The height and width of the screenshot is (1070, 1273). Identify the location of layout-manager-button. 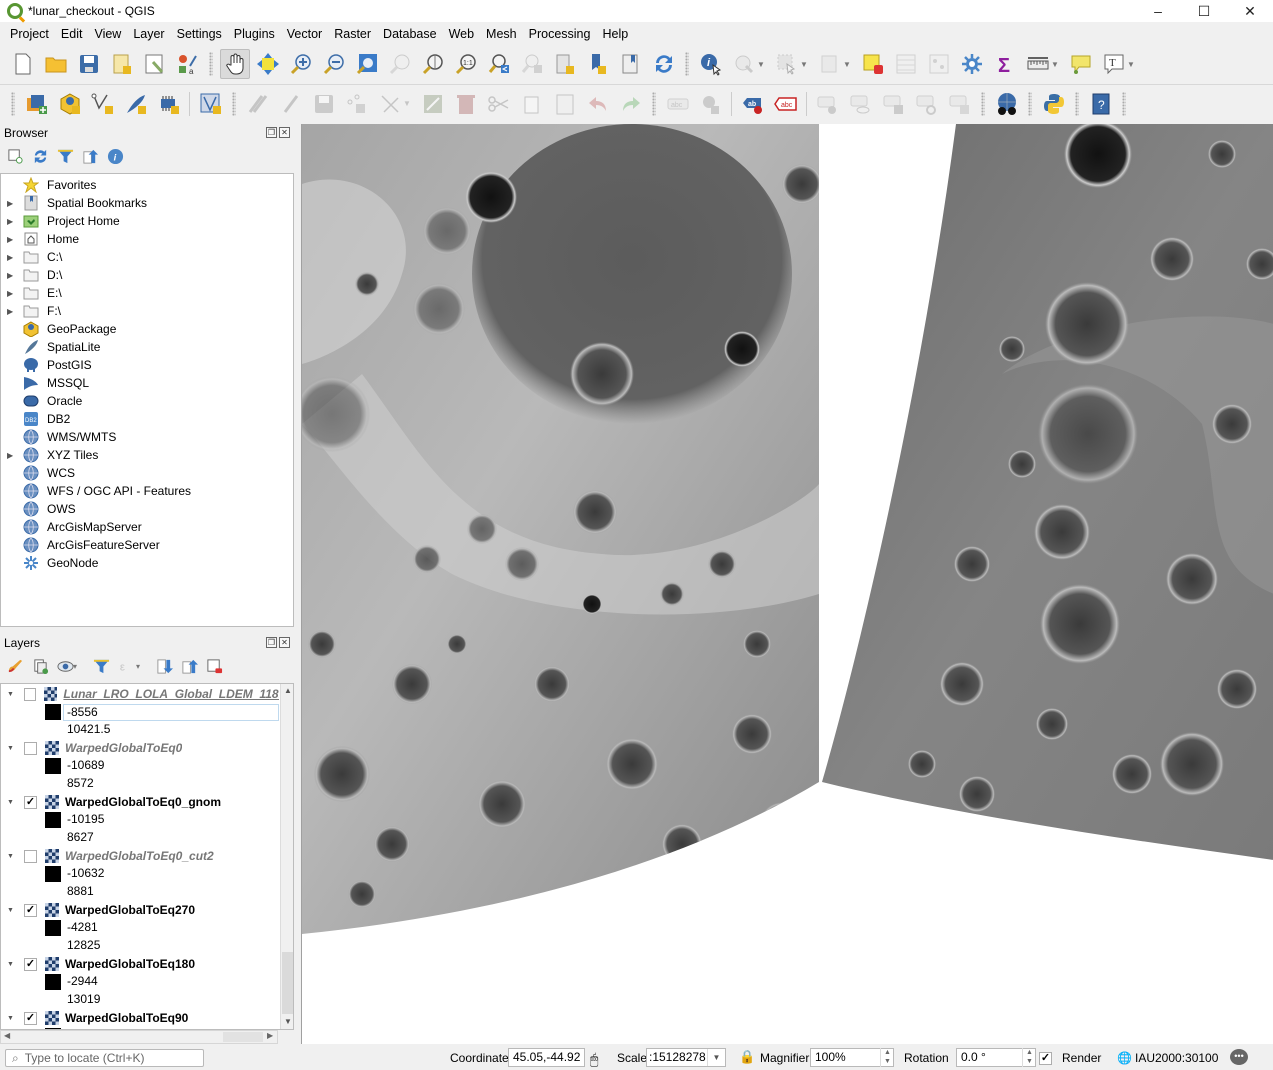
(155, 64).